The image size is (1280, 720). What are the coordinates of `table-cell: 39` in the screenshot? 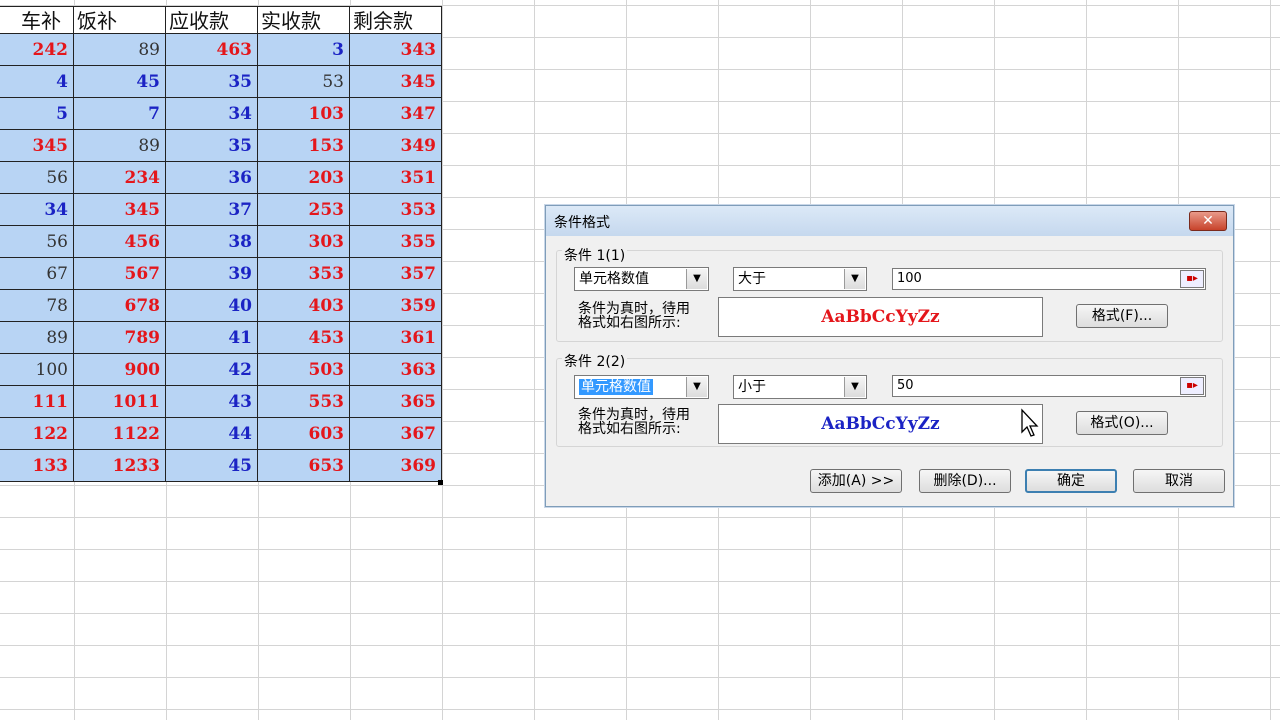 It's located at (212, 274).